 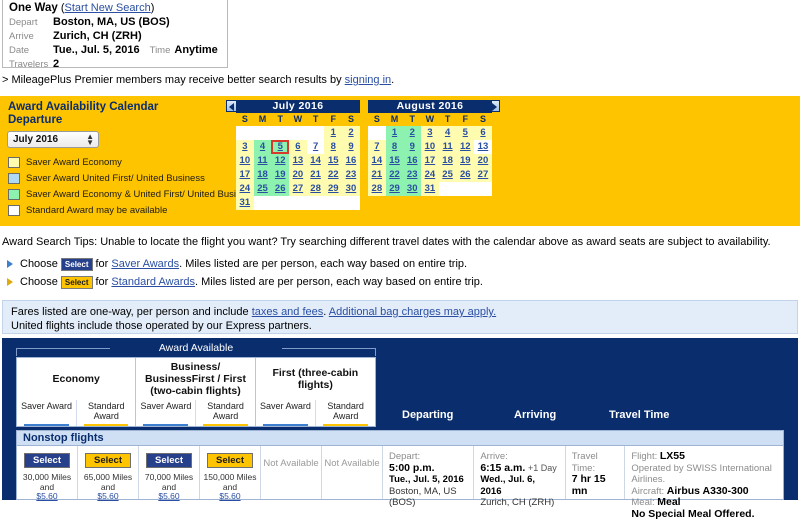 I want to click on calendar-day-link: 25, so click(x=262, y=188).